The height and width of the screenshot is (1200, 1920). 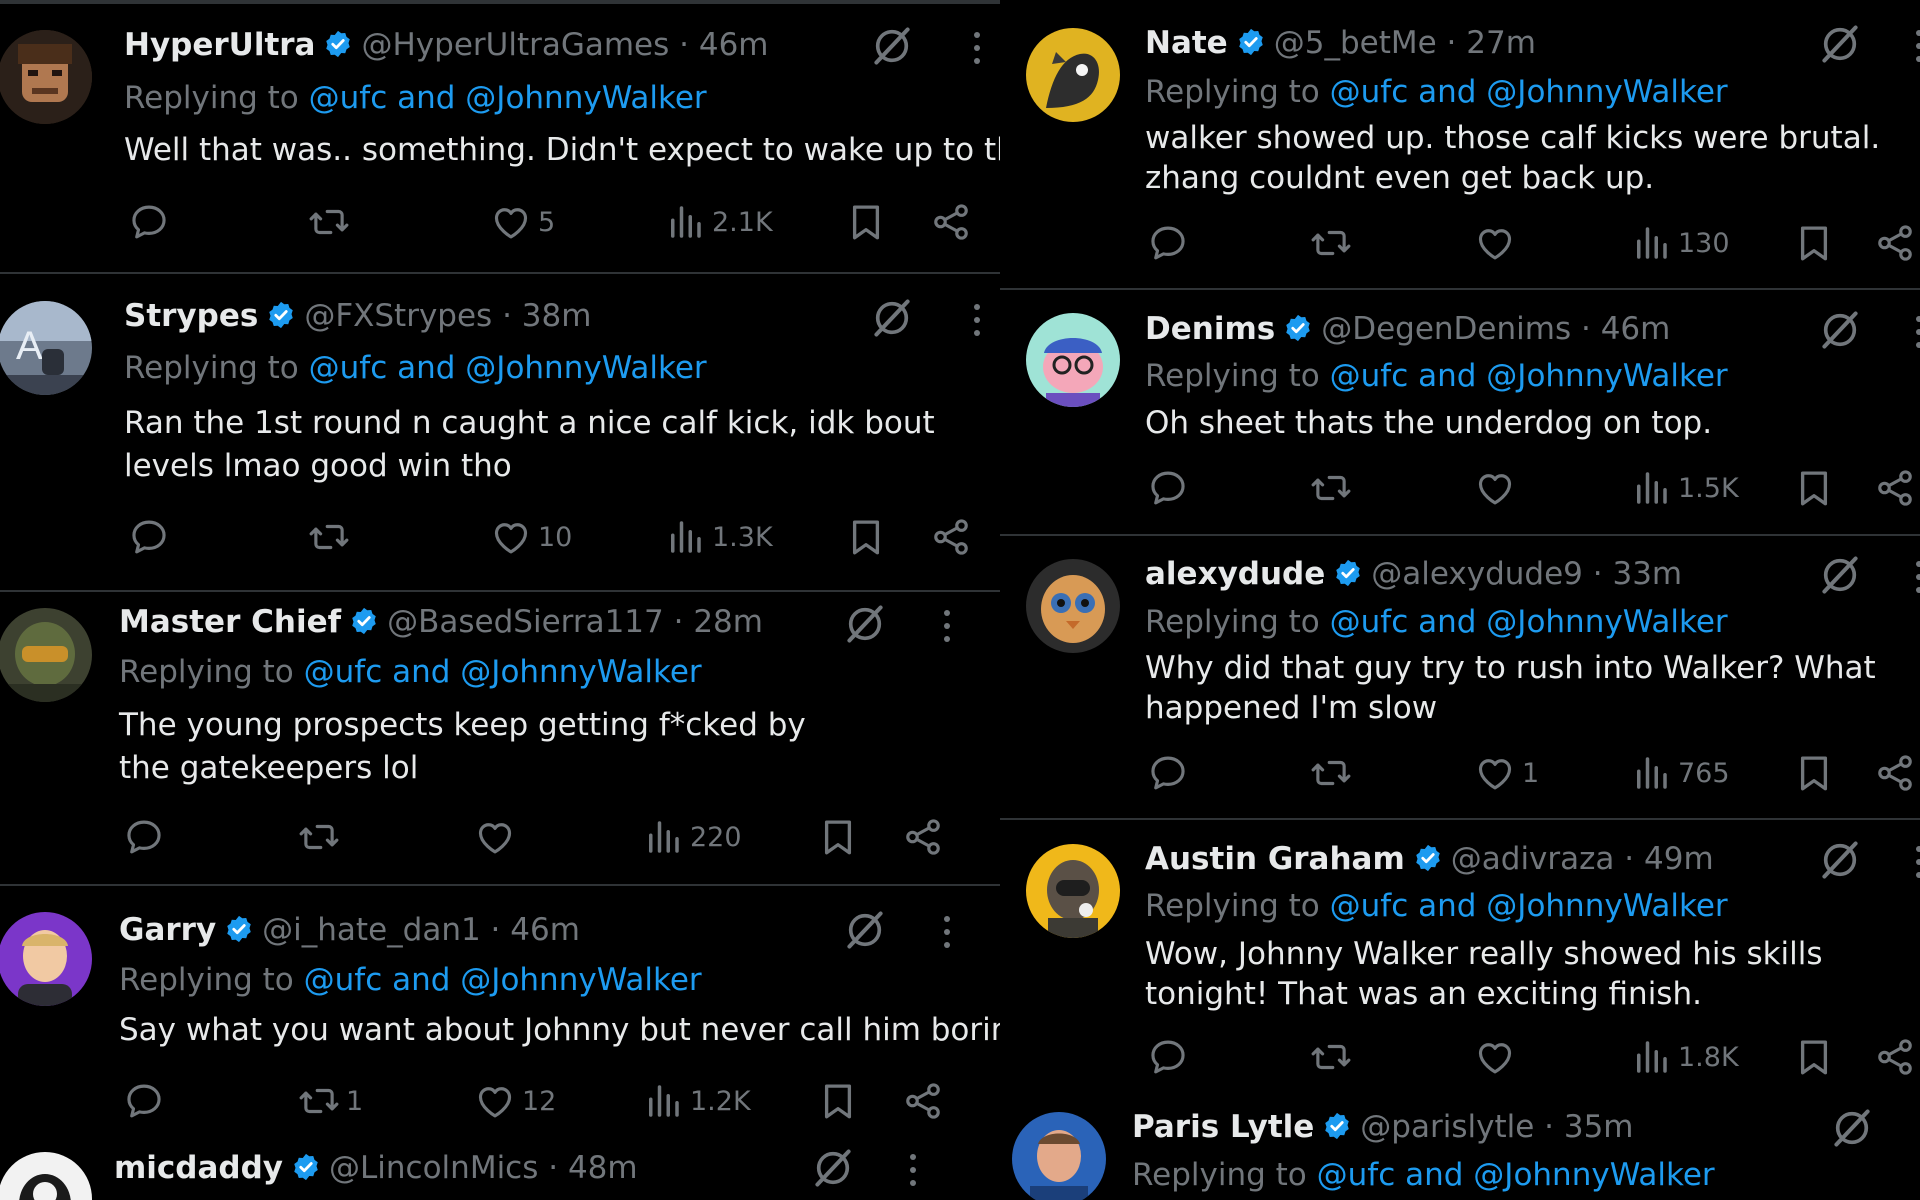 What do you see at coordinates (371, 930) in the screenshot?
I see `handle: @i_hate_dan1` at bounding box center [371, 930].